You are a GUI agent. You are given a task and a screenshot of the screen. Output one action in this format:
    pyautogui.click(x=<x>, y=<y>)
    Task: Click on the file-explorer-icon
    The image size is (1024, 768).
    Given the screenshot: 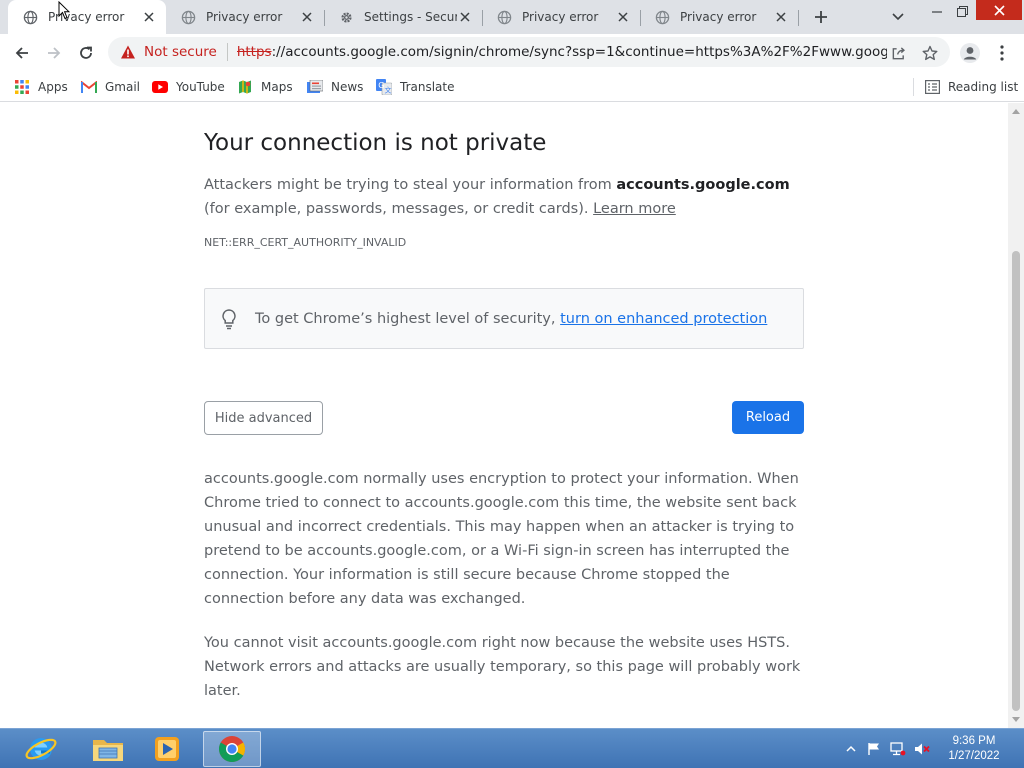 What is the action you would take?
    pyautogui.click(x=108, y=750)
    